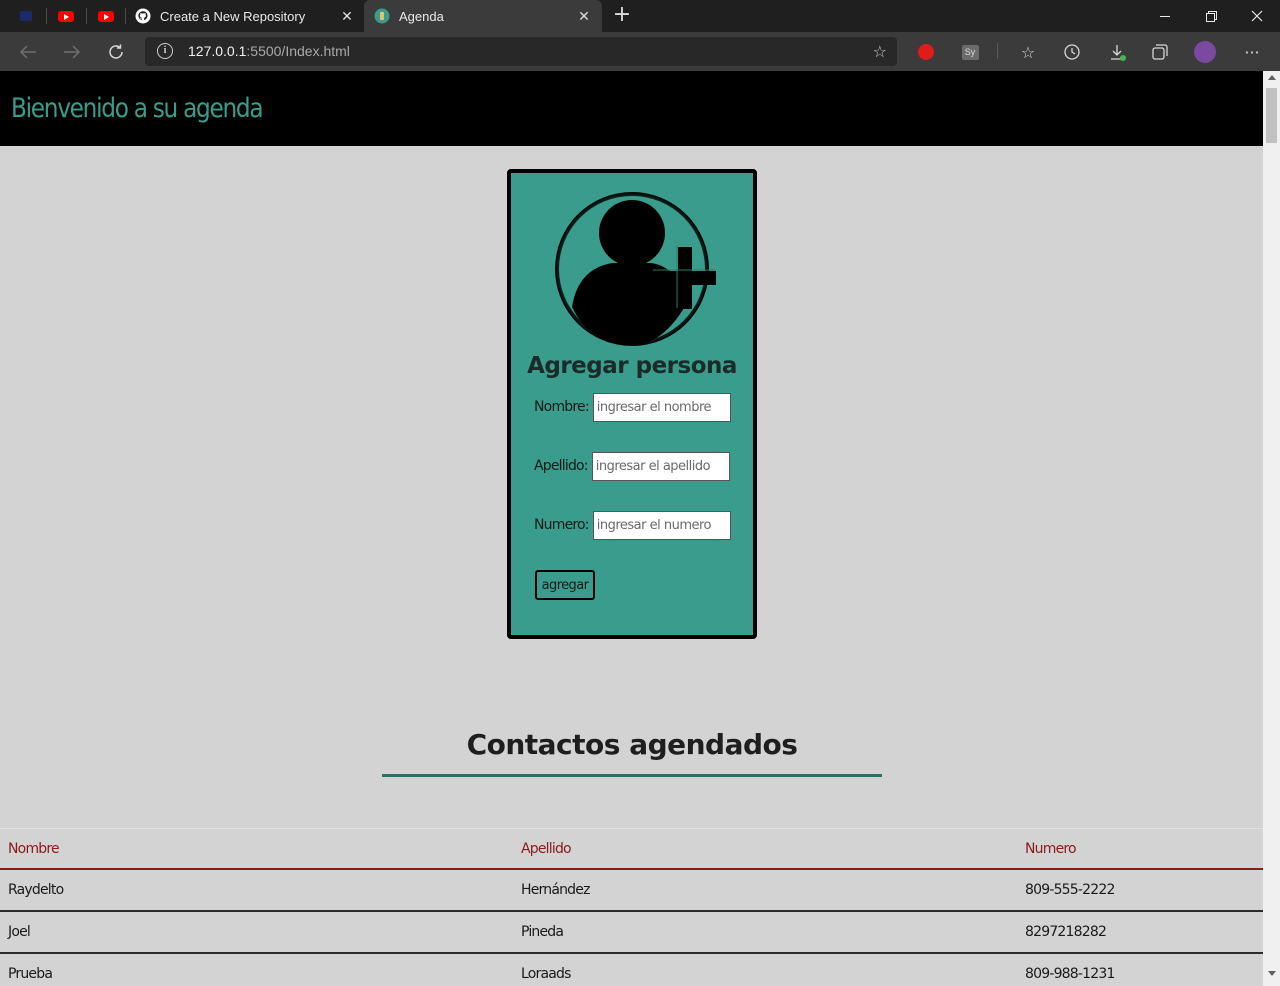 This screenshot has height=986, width=1280. I want to click on minimize-button, so click(1165, 16).